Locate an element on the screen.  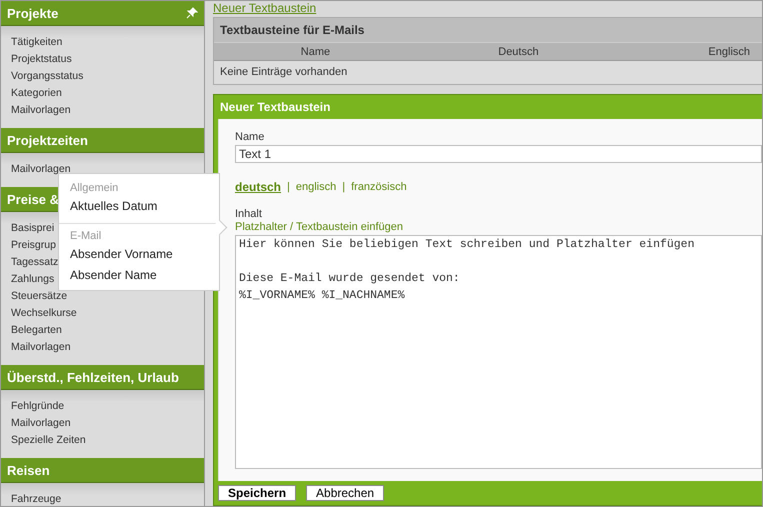
save-button: Speichern is located at coordinates (257, 493).